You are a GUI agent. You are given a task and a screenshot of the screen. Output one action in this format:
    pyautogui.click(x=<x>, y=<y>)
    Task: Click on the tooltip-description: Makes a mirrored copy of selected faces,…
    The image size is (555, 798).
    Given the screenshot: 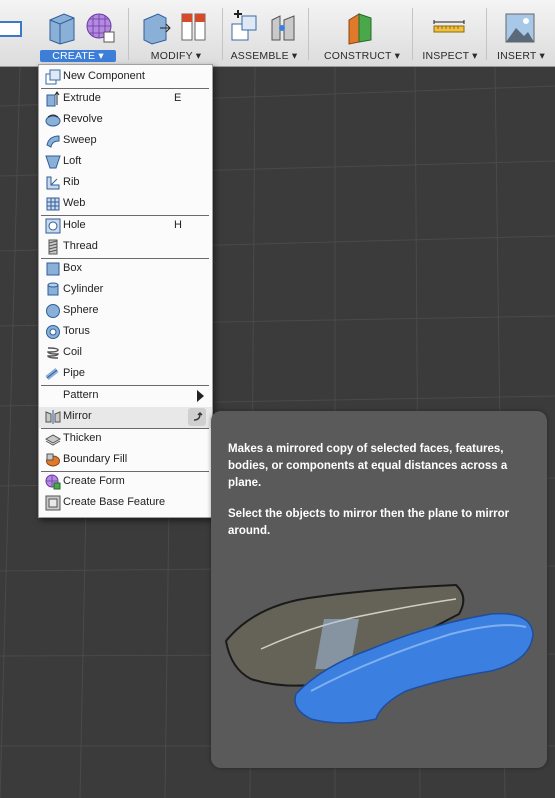 What is the action you would take?
    pyautogui.click(x=368, y=466)
    